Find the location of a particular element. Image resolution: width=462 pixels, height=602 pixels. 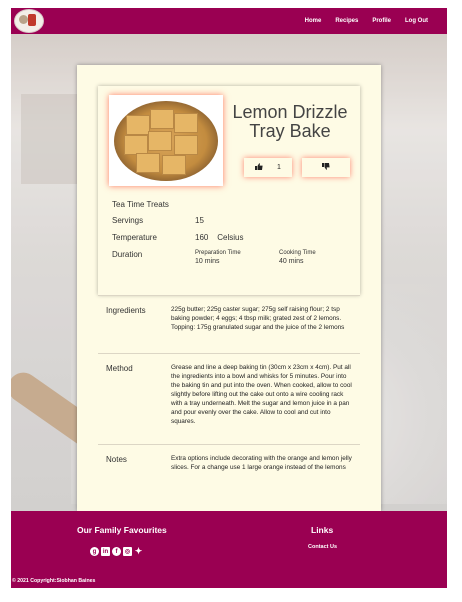

duration-row: Duration is located at coordinates (153, 254).